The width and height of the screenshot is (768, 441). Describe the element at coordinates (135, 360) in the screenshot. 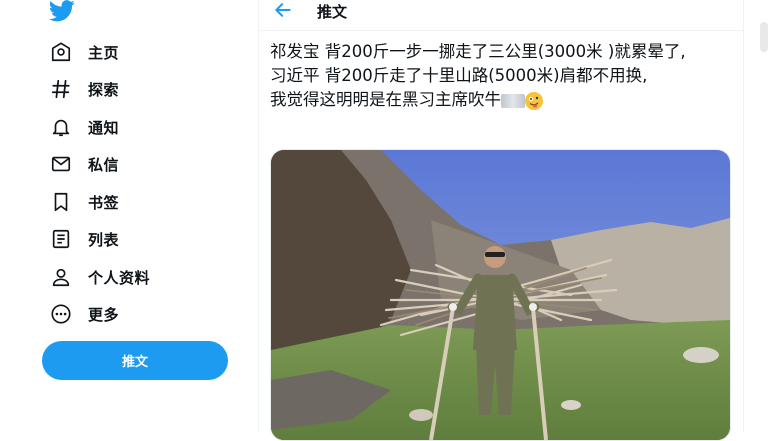

I see `tweet-button: 推文` at that location.